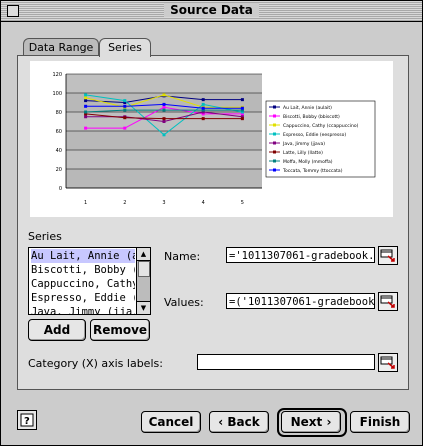  What do you see at coordinates (120, 330) in the screenshot?
I see `remove-series-button: Remove` at bounding box center [120, 330].